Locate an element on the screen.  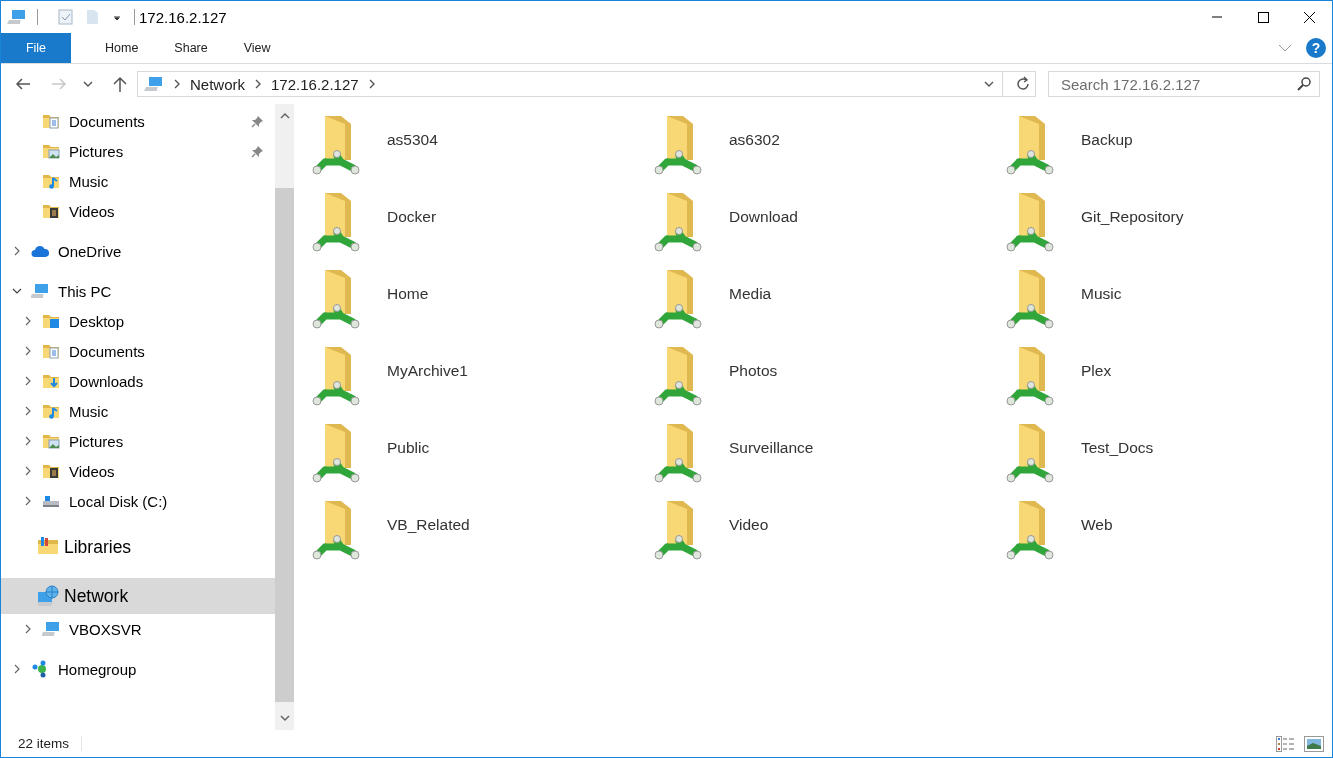
folder-item: Backup is located at coordinates (1158, 146).